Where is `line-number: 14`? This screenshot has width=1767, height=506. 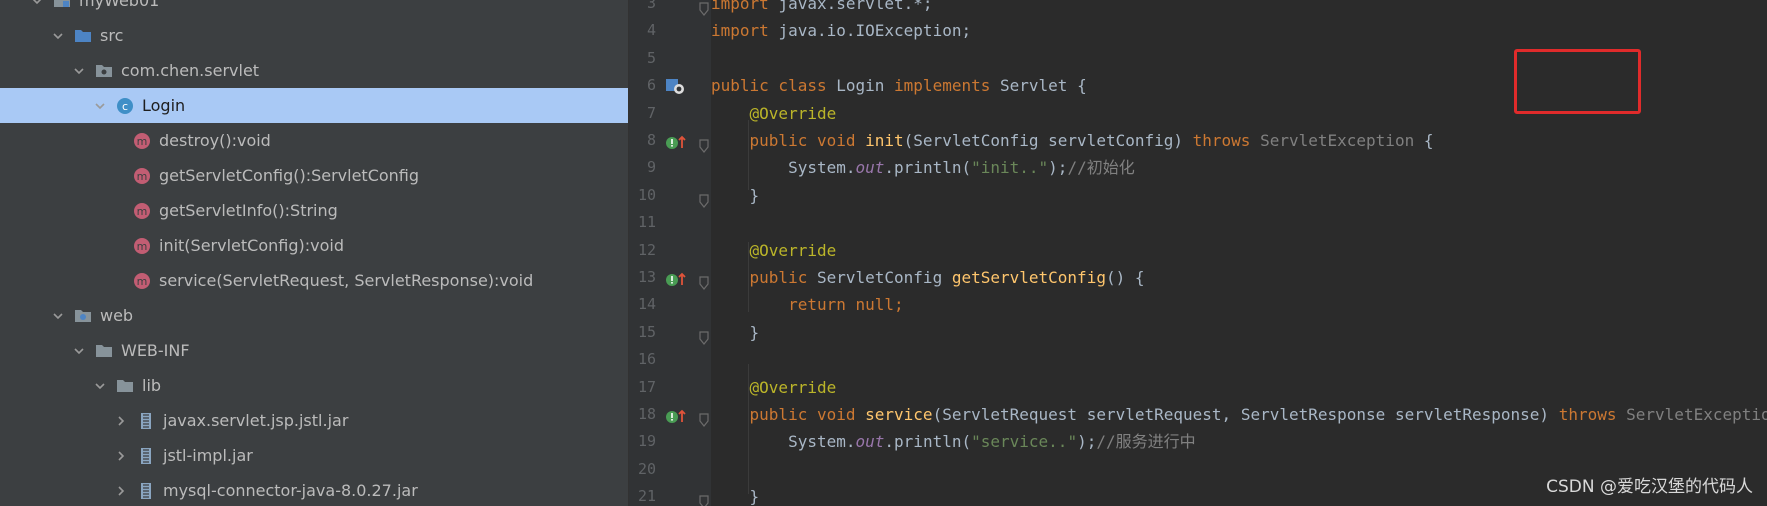 line-number: 14 is located at coordinates (646, 304).